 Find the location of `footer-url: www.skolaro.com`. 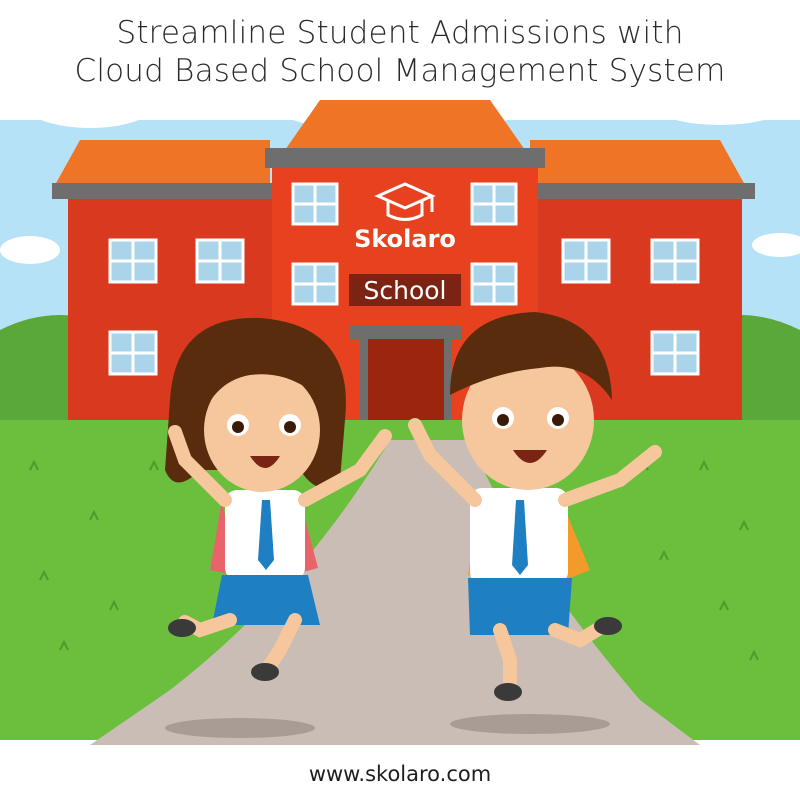

footer-url: www.skolaro.com is located at coordinates (400, 774).